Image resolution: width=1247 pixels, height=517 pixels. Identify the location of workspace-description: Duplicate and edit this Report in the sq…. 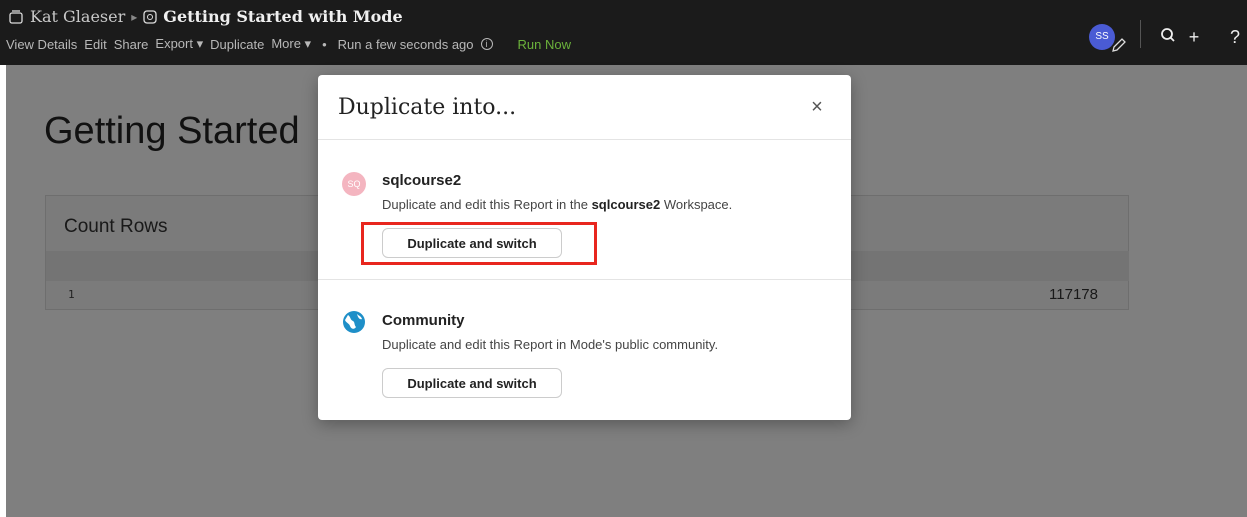
(557, 204).